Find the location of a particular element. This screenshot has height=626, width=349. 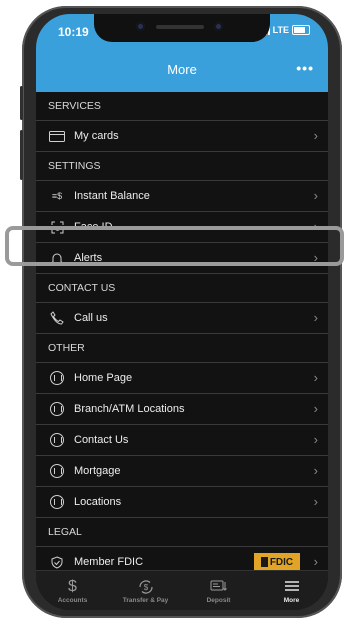

deposit-check-icon is located at coordinates (219, 587).